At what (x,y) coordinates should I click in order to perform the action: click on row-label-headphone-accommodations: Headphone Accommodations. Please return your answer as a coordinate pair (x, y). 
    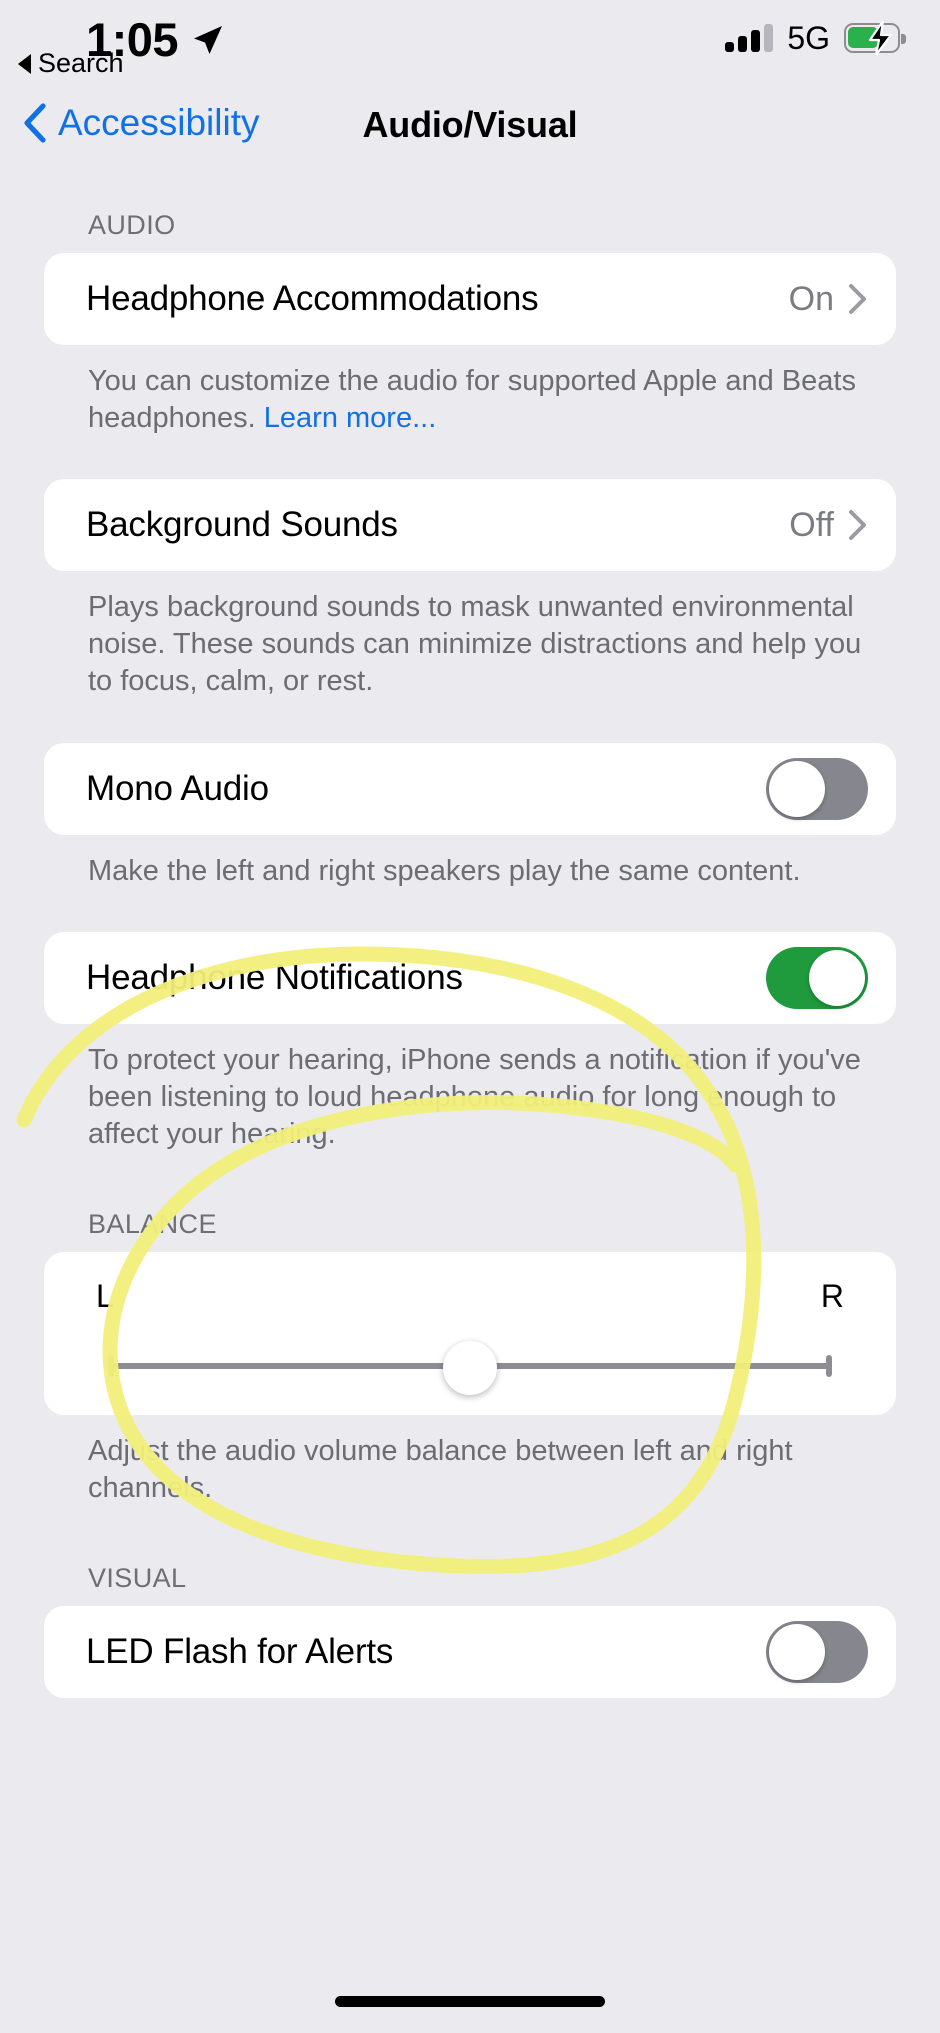
    Looking at the image, I should click on (312, 298).